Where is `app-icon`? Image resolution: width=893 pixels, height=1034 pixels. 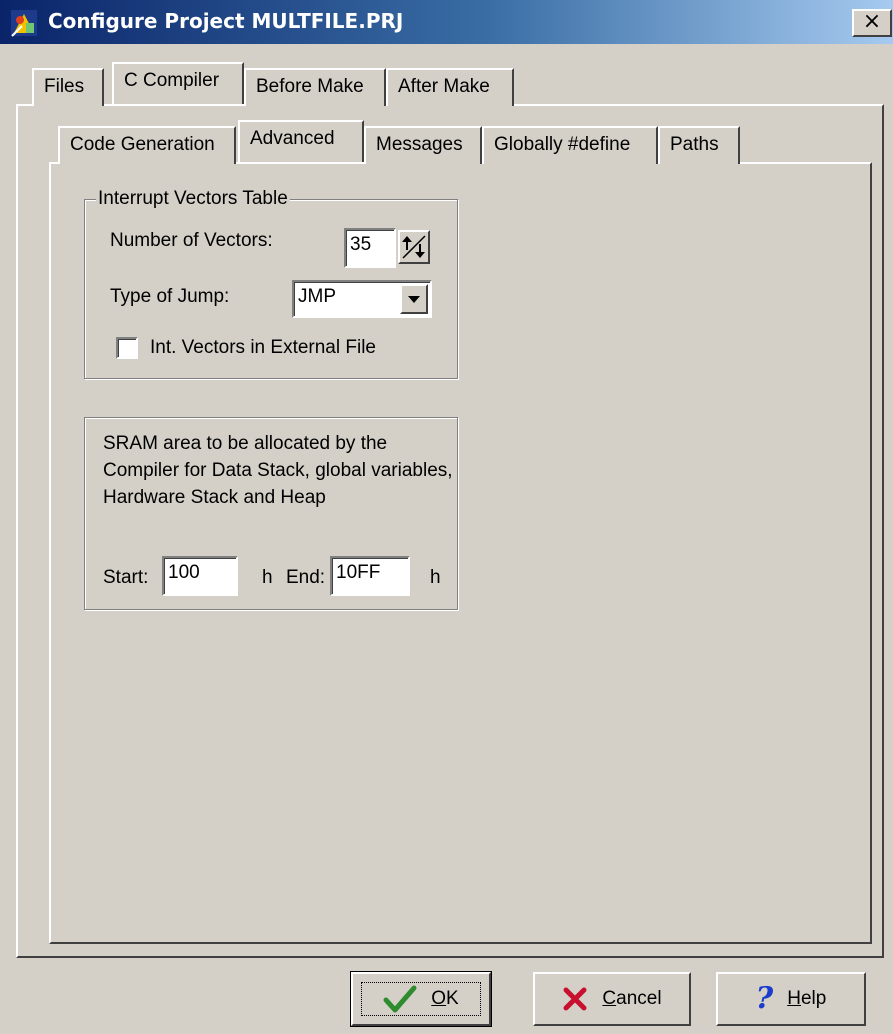 app-icon is located at coordinates (24, 23).